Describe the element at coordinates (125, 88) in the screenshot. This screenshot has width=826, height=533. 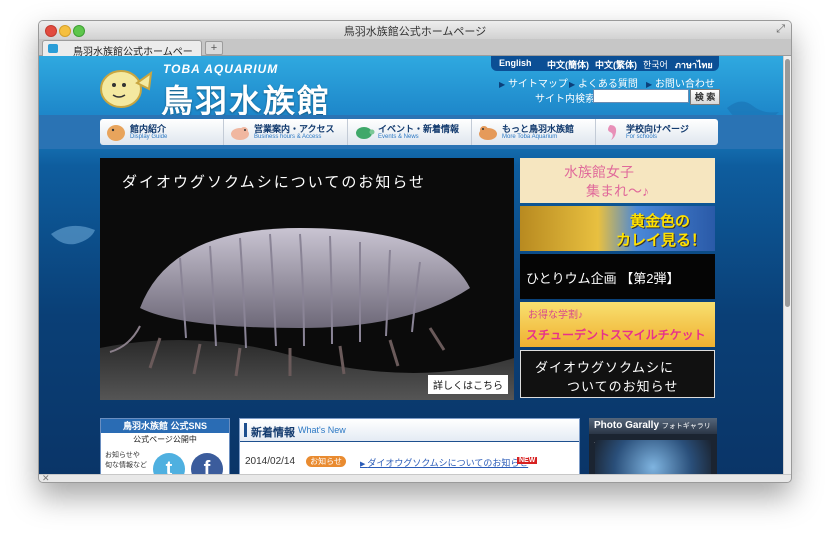
I see `logo-mascot-icon` at that location.